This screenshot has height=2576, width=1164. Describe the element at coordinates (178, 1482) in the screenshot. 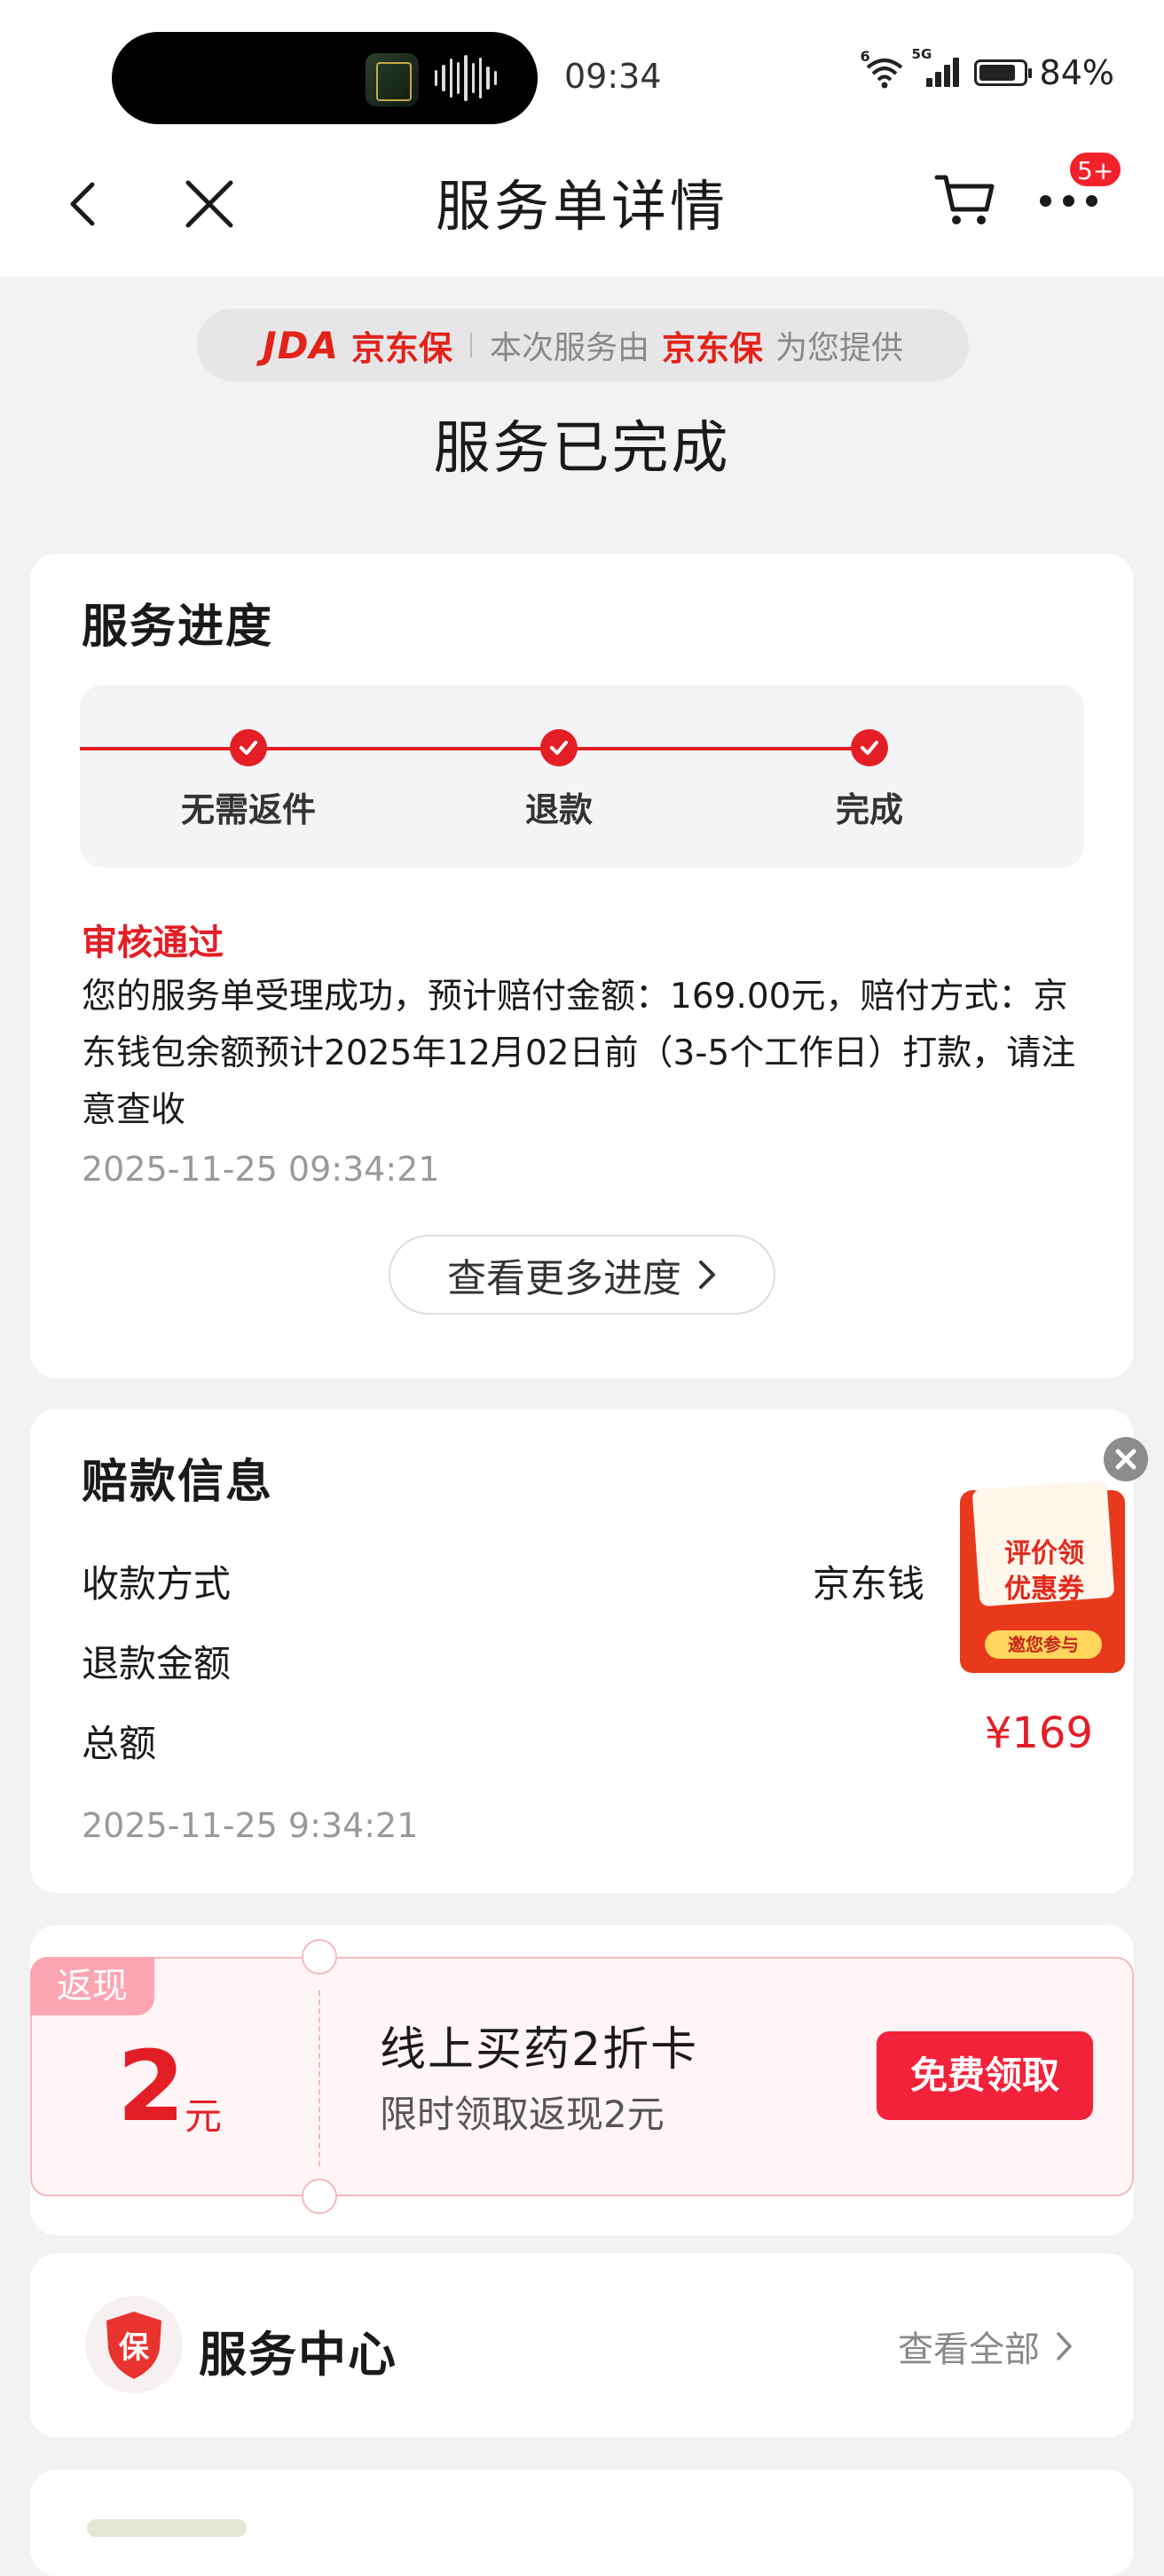

I see `refund-card-title: 赔款信息` at that location.